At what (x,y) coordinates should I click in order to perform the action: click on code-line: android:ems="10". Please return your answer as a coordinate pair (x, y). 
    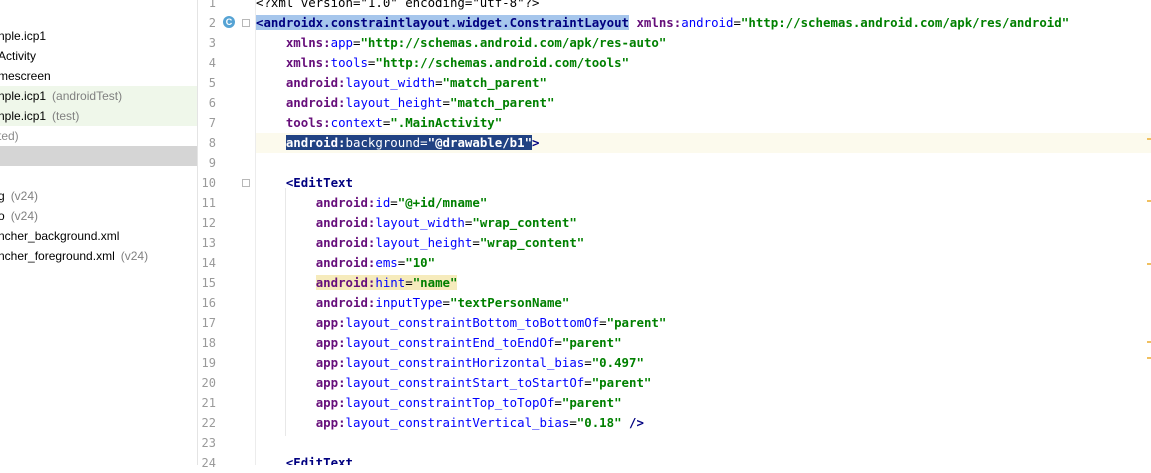
    Looking at the image, I should click on (345, 263).